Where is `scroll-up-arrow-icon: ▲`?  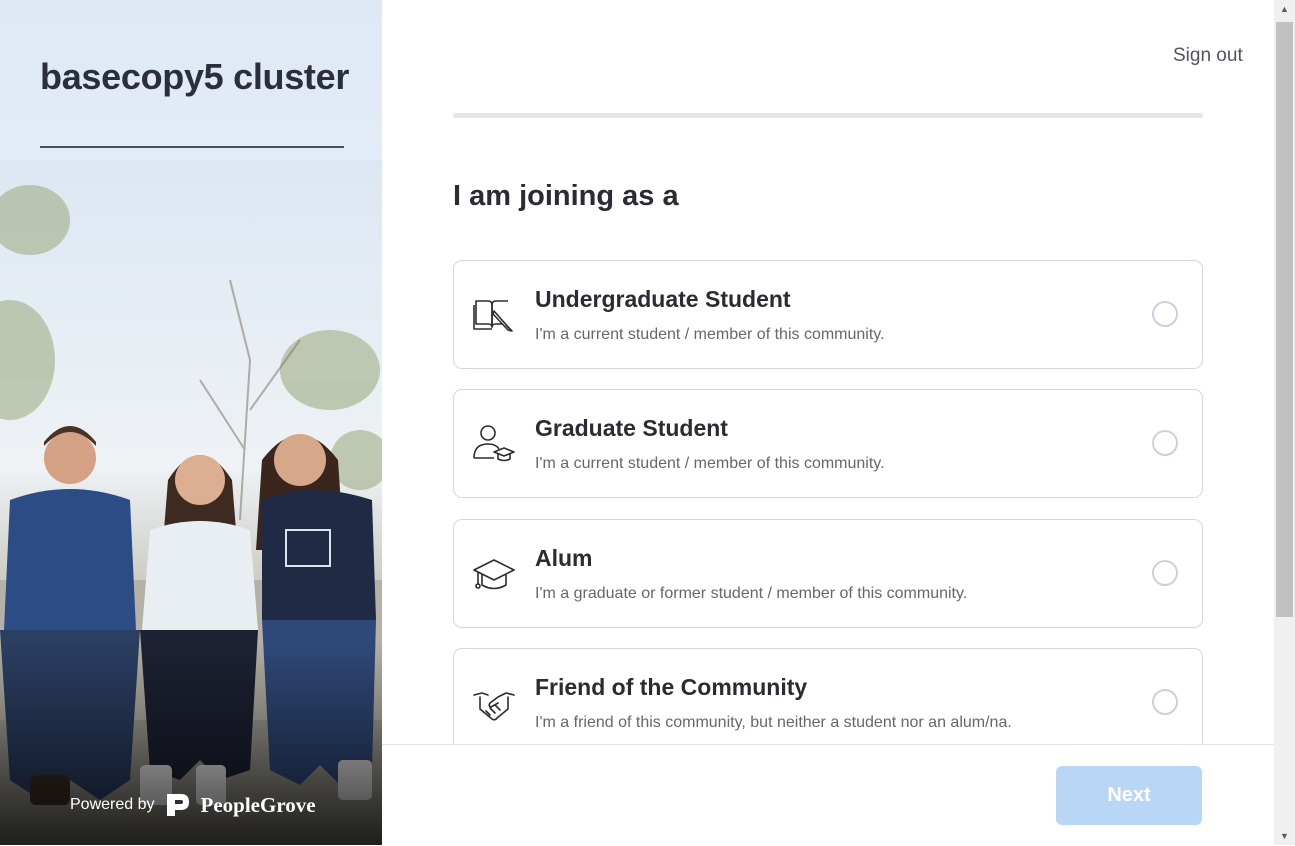
scroll-up-arrow-icon: ▲ is located at coordinates (1284, 9).